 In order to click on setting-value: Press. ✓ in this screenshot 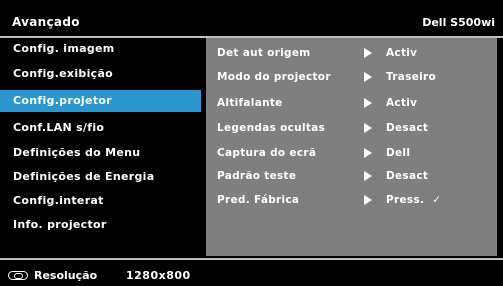, I will do `click(413, 200)`.